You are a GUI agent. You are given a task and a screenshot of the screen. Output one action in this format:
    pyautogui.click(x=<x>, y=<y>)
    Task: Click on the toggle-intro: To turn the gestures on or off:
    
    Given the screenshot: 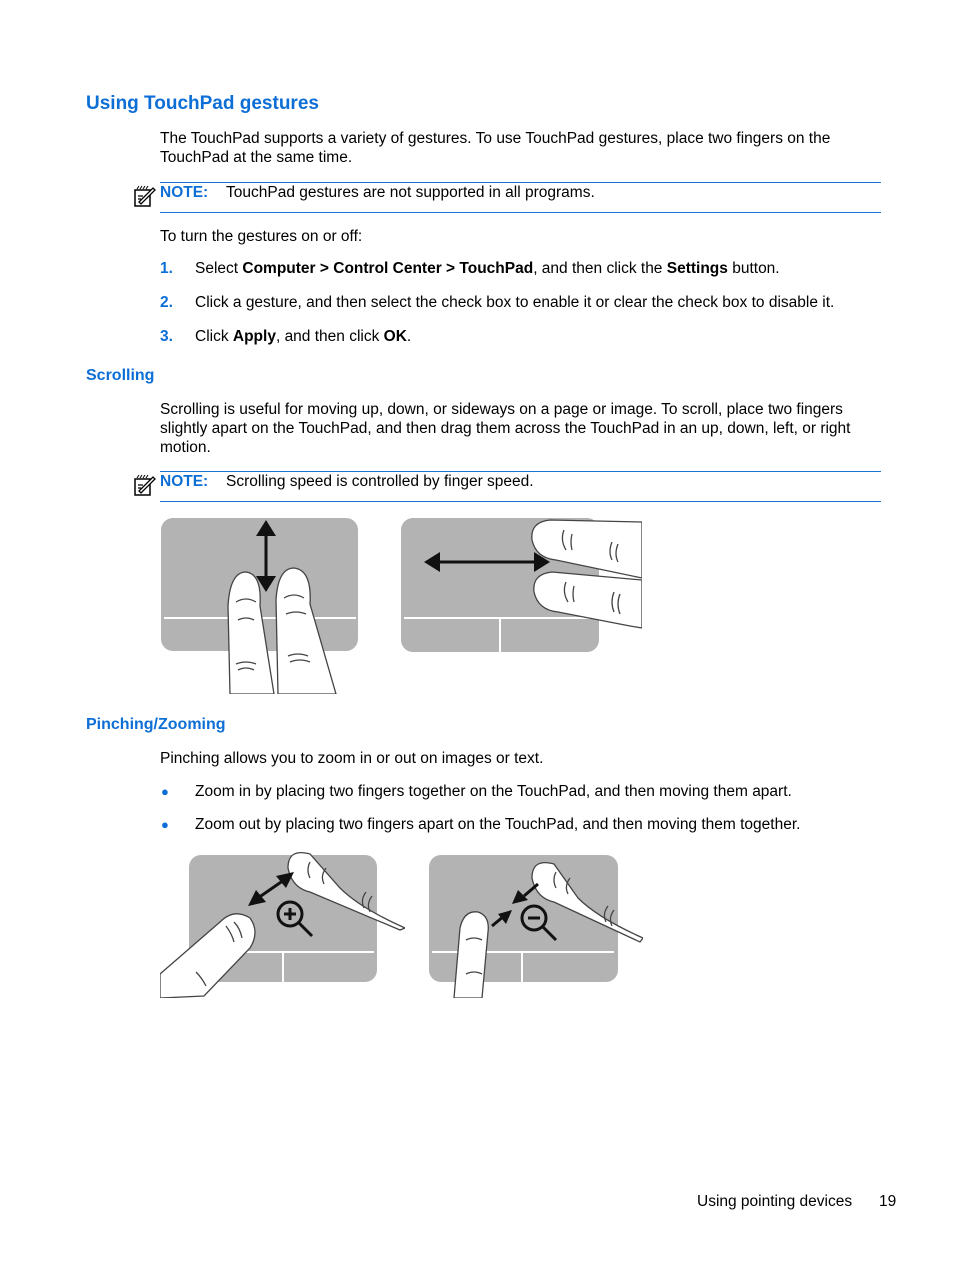 What is the action you would take?
    pyautogui.click(x=261, y=236)
    